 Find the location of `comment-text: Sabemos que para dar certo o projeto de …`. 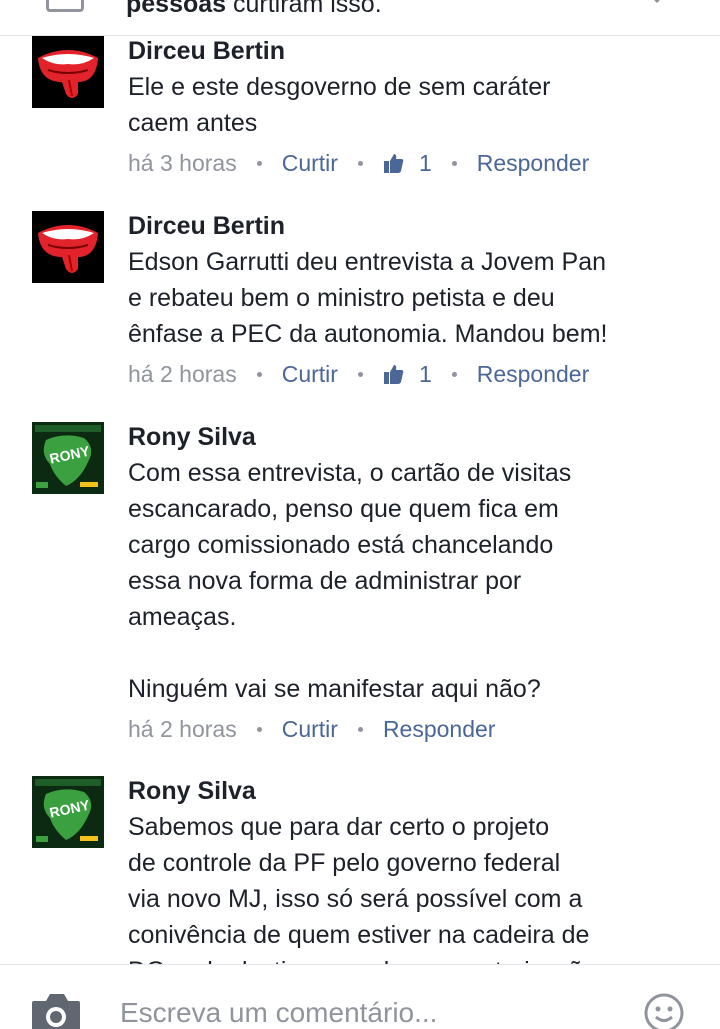

comment-text: Sabemos que para dar certo o projeto de … is located at coordinates (368, 888).